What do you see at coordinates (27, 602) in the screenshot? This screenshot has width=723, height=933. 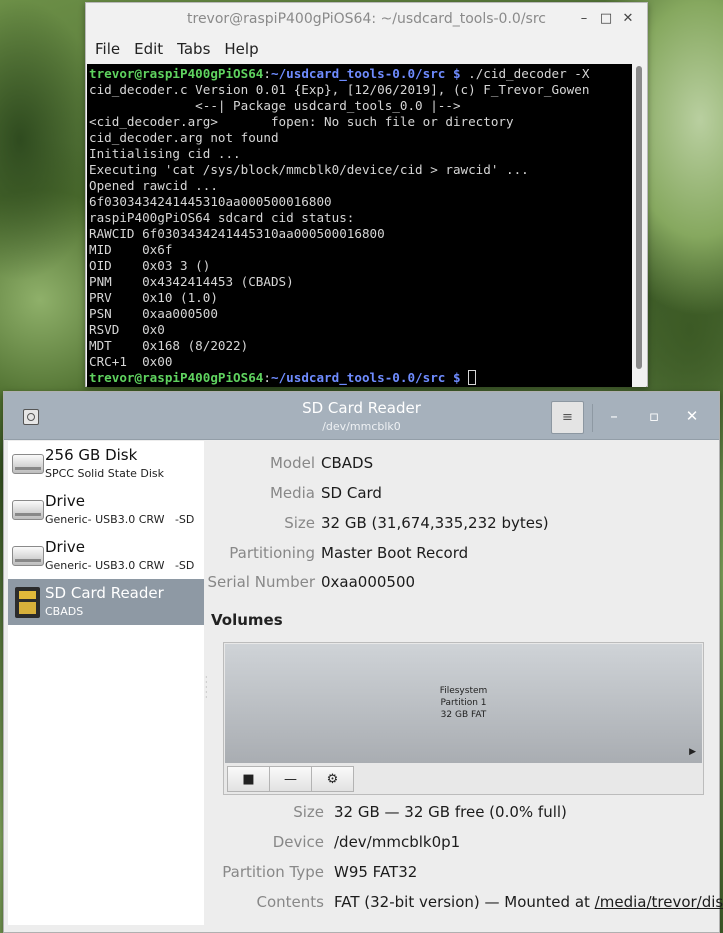 I see `sd-card-icon` at bounding box center [27, 602].